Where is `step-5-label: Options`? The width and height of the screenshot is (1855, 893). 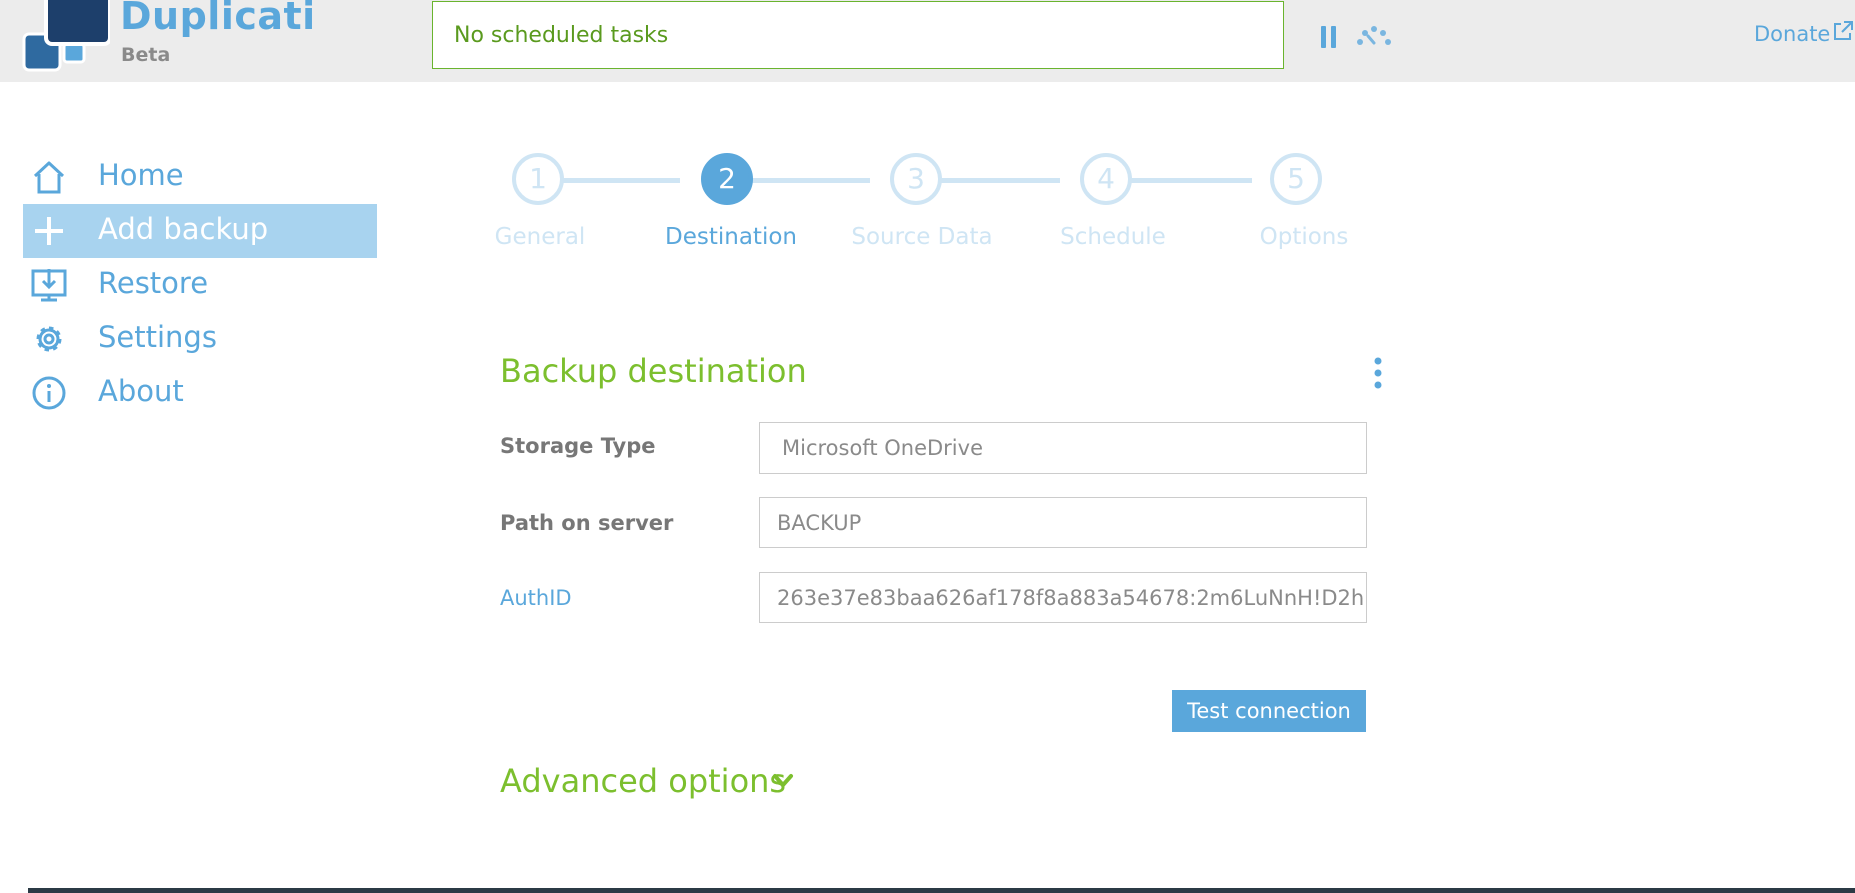 step-5-label: Options is located at coordinates (1304, 237).